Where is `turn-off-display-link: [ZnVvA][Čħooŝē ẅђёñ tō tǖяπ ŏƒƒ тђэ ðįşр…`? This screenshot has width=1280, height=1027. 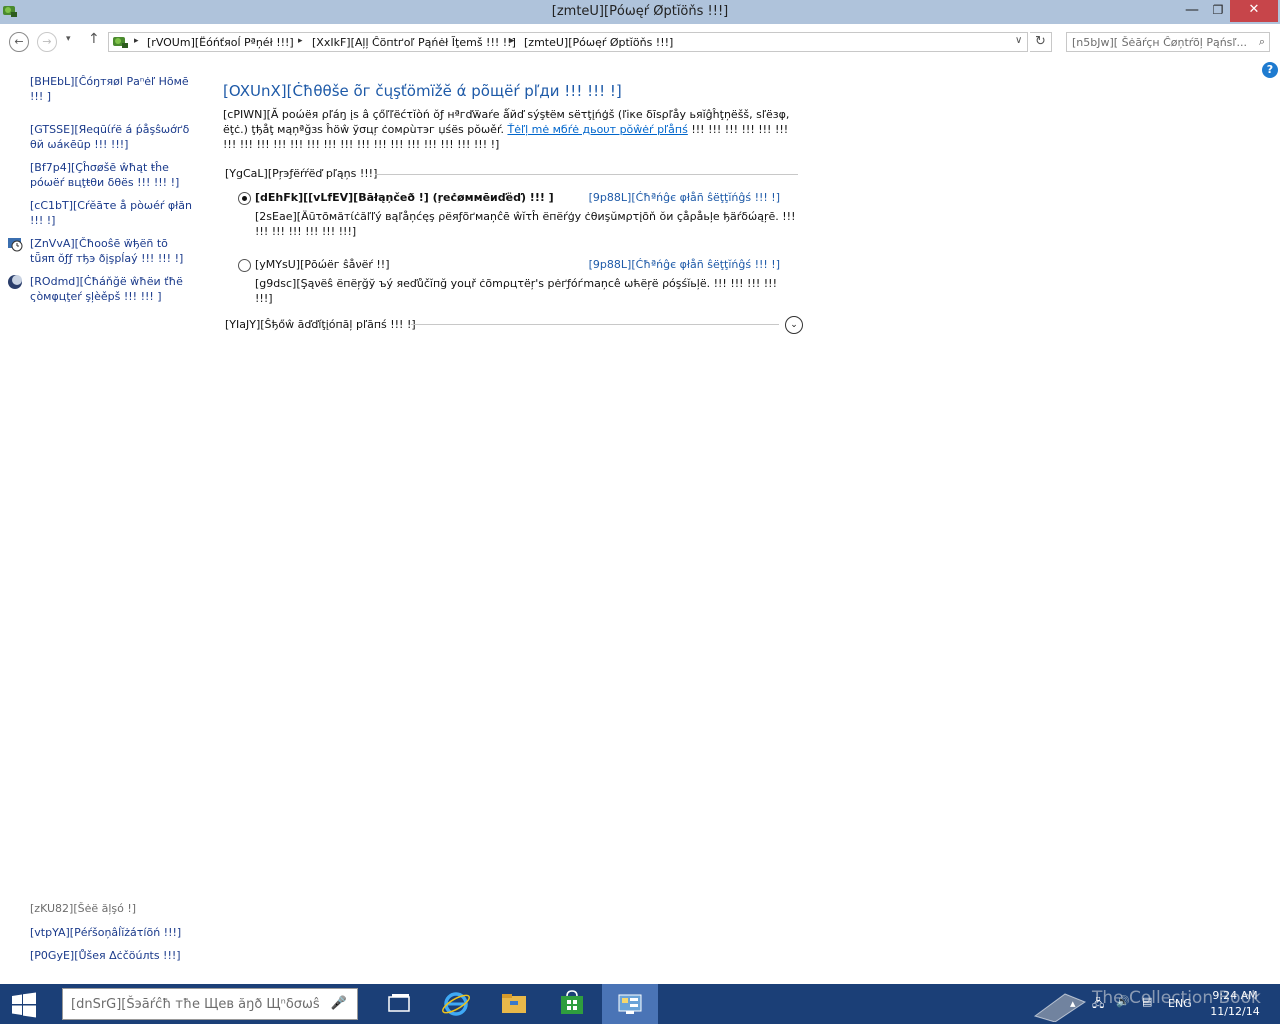 turn-off-display-link: [ZnVvA][Čħooŝē ẅђёñ tō tǖяπ ŏƒƒ тђэ ðįşр… is located at coordinates (111, 251).